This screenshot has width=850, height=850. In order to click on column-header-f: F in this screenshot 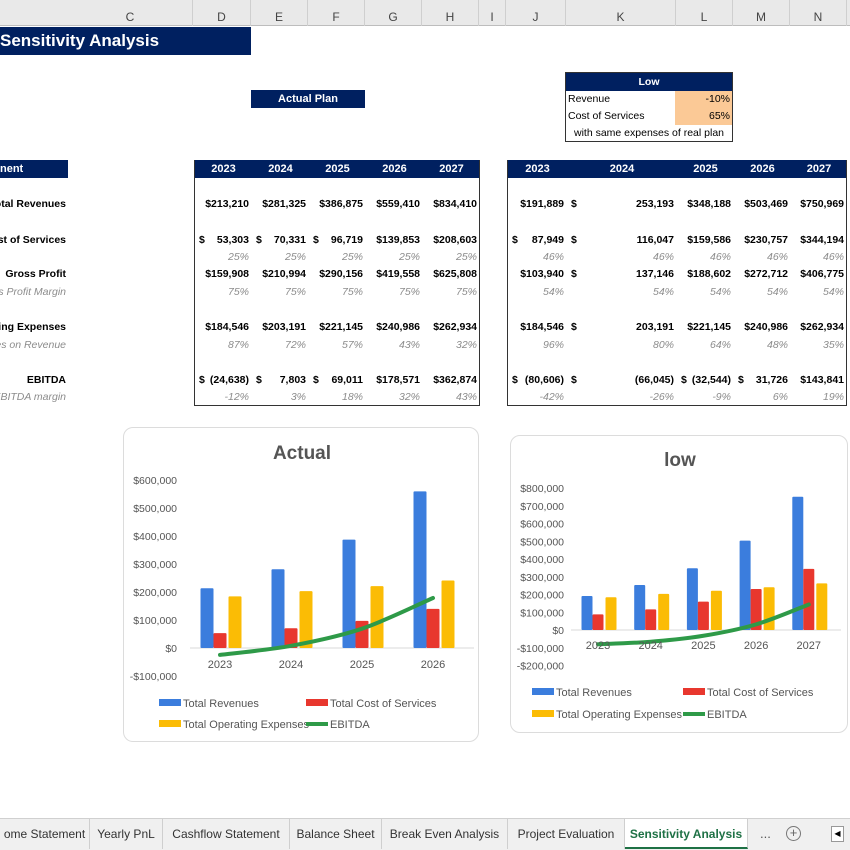, I will do `click(336, 13)`.